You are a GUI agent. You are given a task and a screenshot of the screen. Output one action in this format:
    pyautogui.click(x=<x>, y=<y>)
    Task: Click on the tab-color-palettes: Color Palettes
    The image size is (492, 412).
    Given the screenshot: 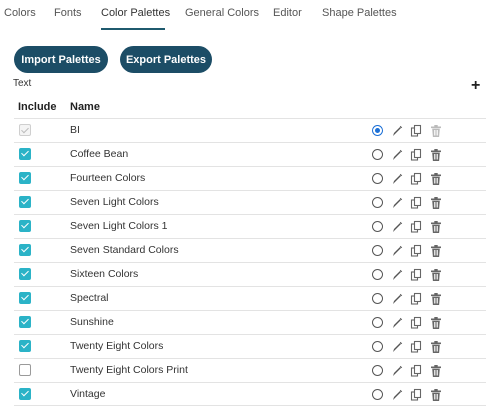 What is the action you would take?
    pyautogui.click(x=135, y=13)
    